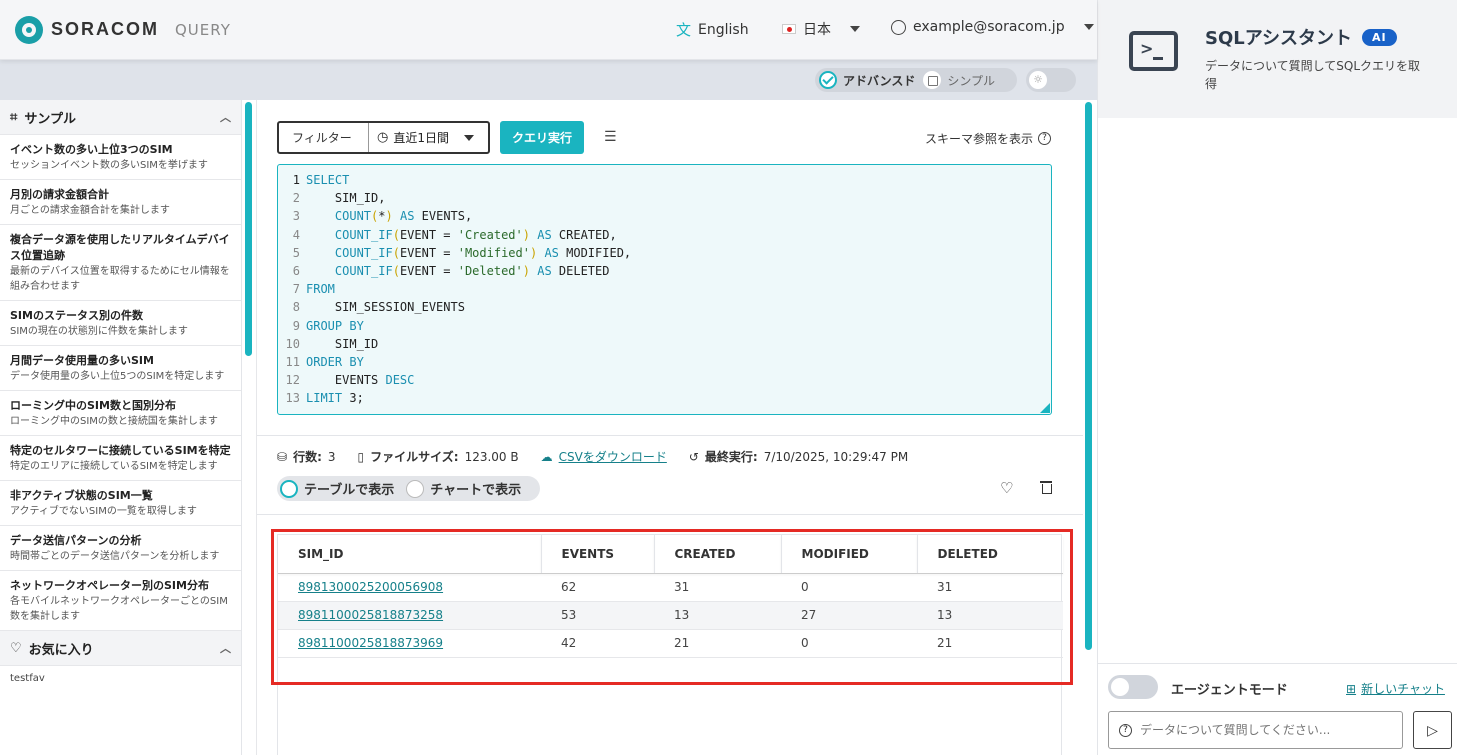  I want to click on table-cell: 13, so click(990, 615).